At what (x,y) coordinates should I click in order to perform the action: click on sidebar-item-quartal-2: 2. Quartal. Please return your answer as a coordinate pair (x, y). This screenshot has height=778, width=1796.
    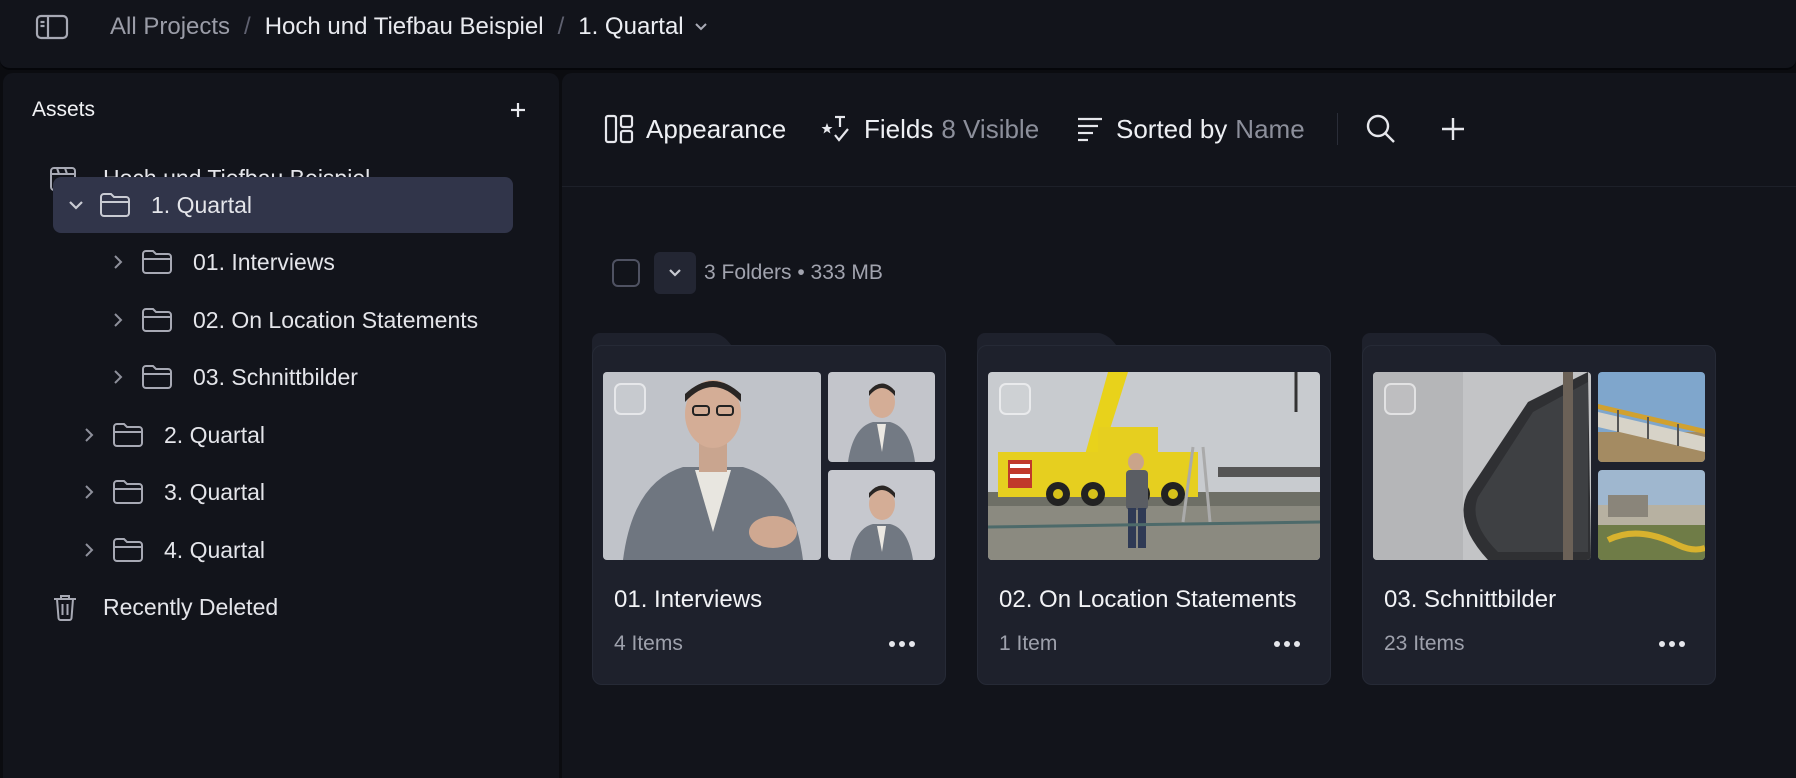
    Looking at the image, I should click on (298, 435).